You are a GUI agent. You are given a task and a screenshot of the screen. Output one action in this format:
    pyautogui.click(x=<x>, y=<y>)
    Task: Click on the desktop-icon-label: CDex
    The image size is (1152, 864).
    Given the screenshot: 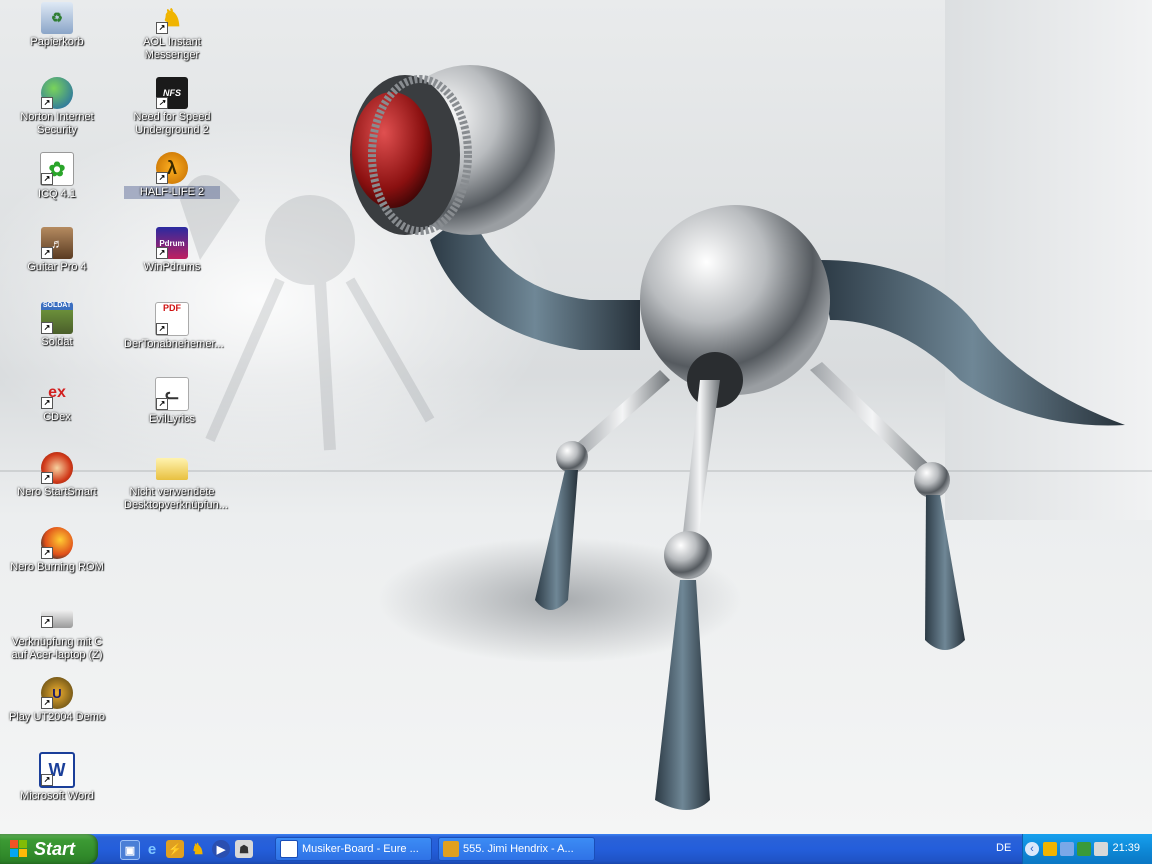 What is the action you would take?
    pyautogui.click(x=57, y=417)
    